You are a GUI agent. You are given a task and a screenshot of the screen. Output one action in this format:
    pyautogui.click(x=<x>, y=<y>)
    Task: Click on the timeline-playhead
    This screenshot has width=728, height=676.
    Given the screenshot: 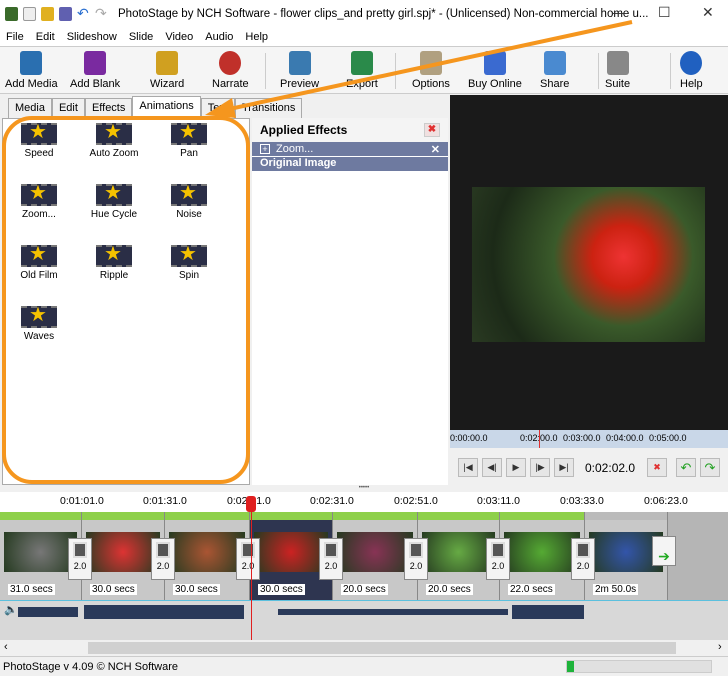 What is the action you would take?
    pyautogui.click(x=251, y=570)
    